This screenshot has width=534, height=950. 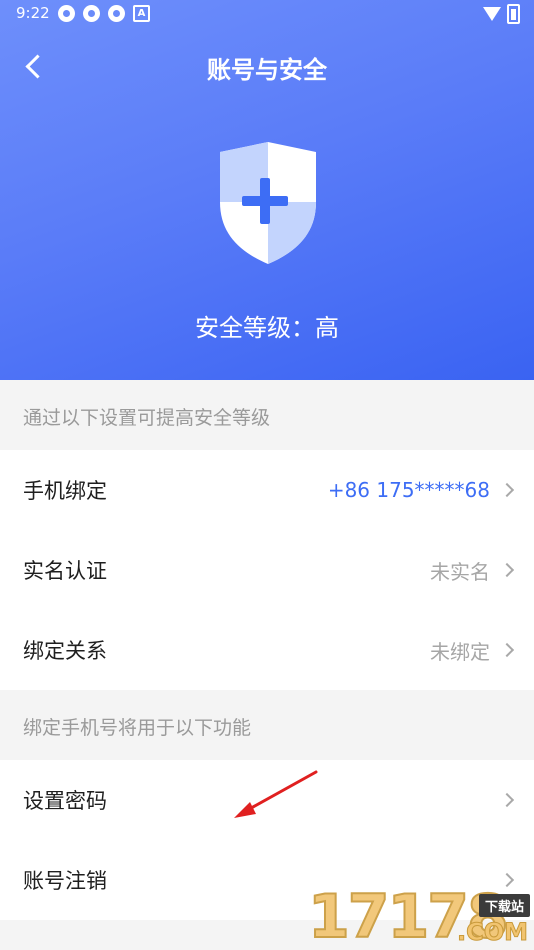 I want to click on watermark-domain: .COM, so click(x=492, y=932).